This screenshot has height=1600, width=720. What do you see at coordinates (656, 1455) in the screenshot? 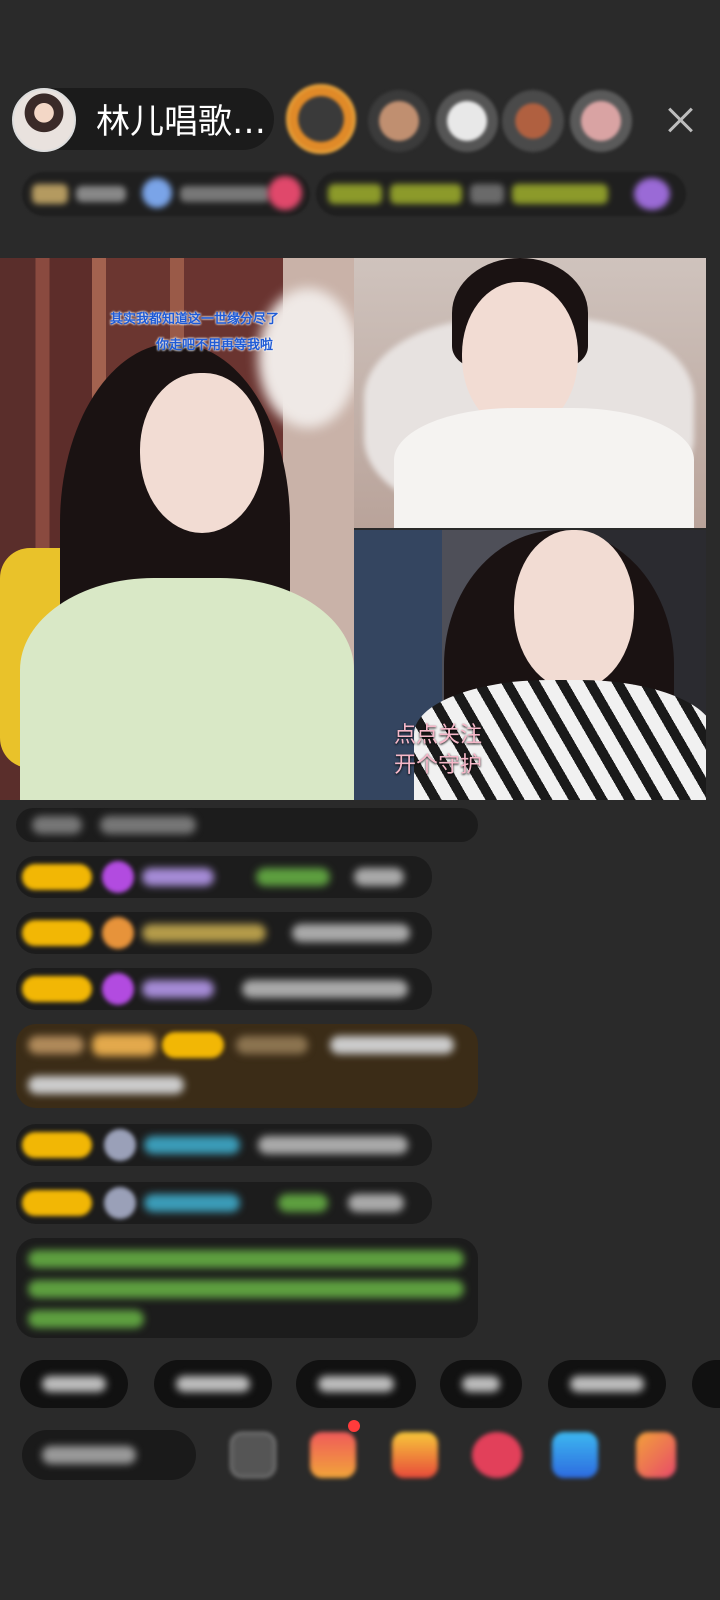
I see `more-icon` at bounding box center [656, 1455].